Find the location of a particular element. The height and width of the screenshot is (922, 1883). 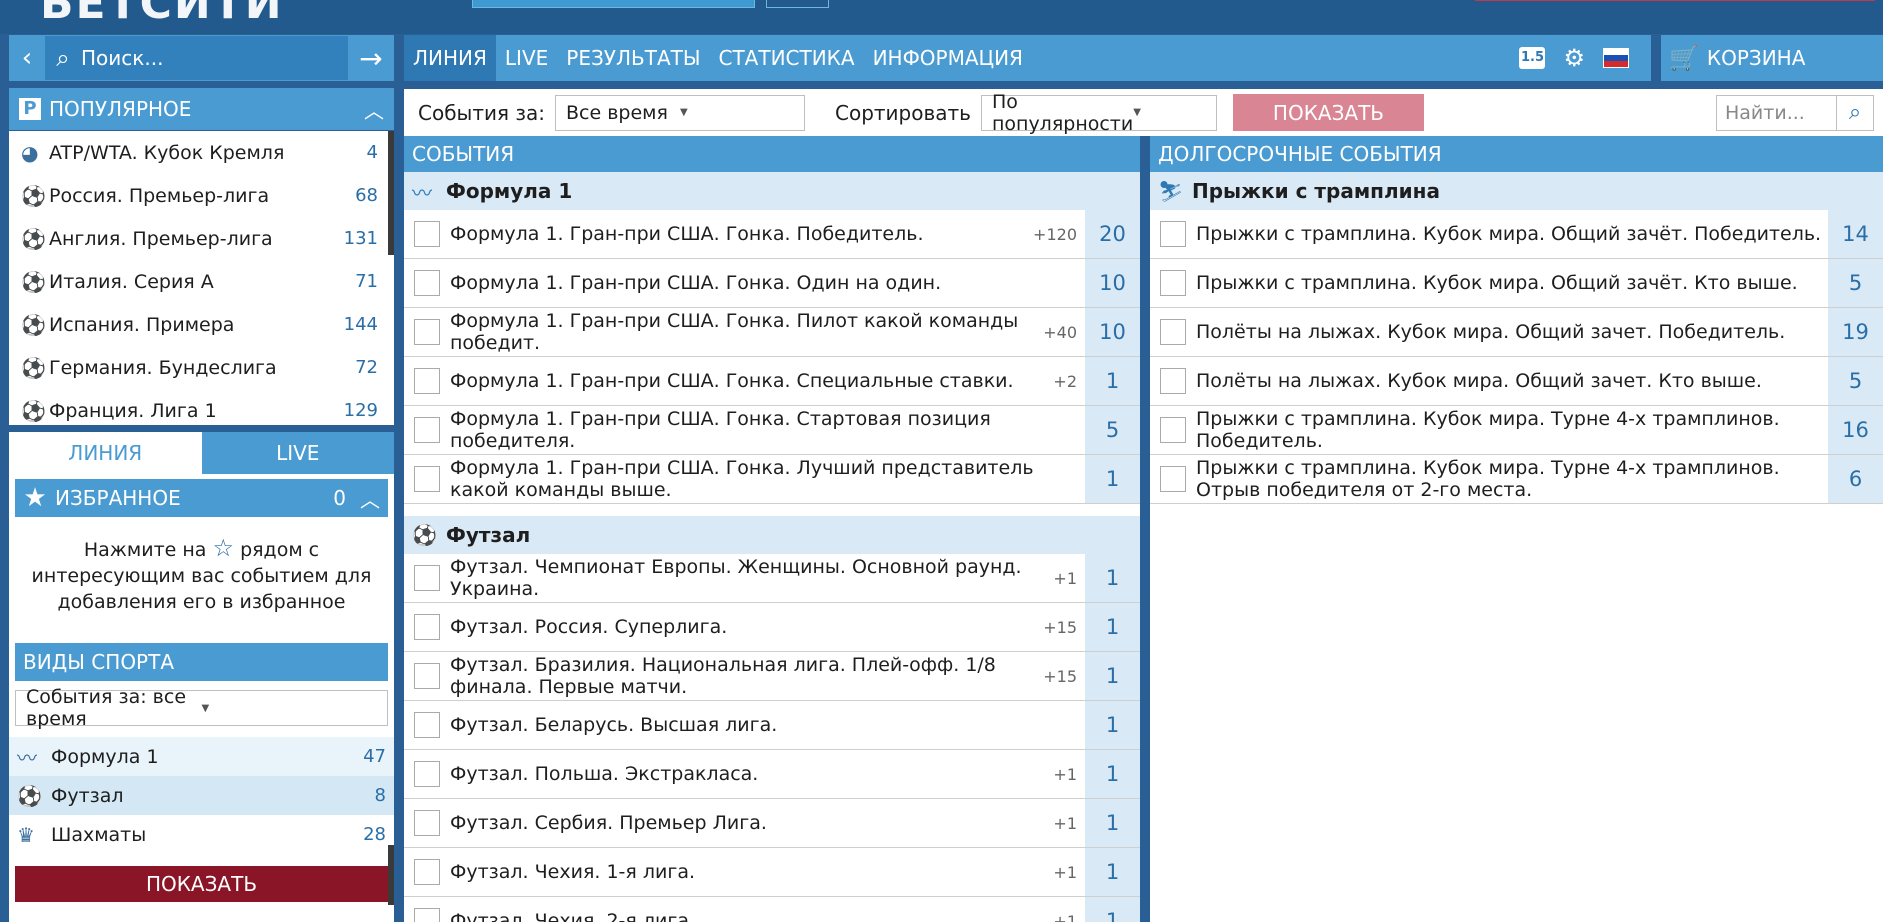

popular-header: P ПОПУЛЯРНОЕ ︿ is located at coordinates (201, 109).